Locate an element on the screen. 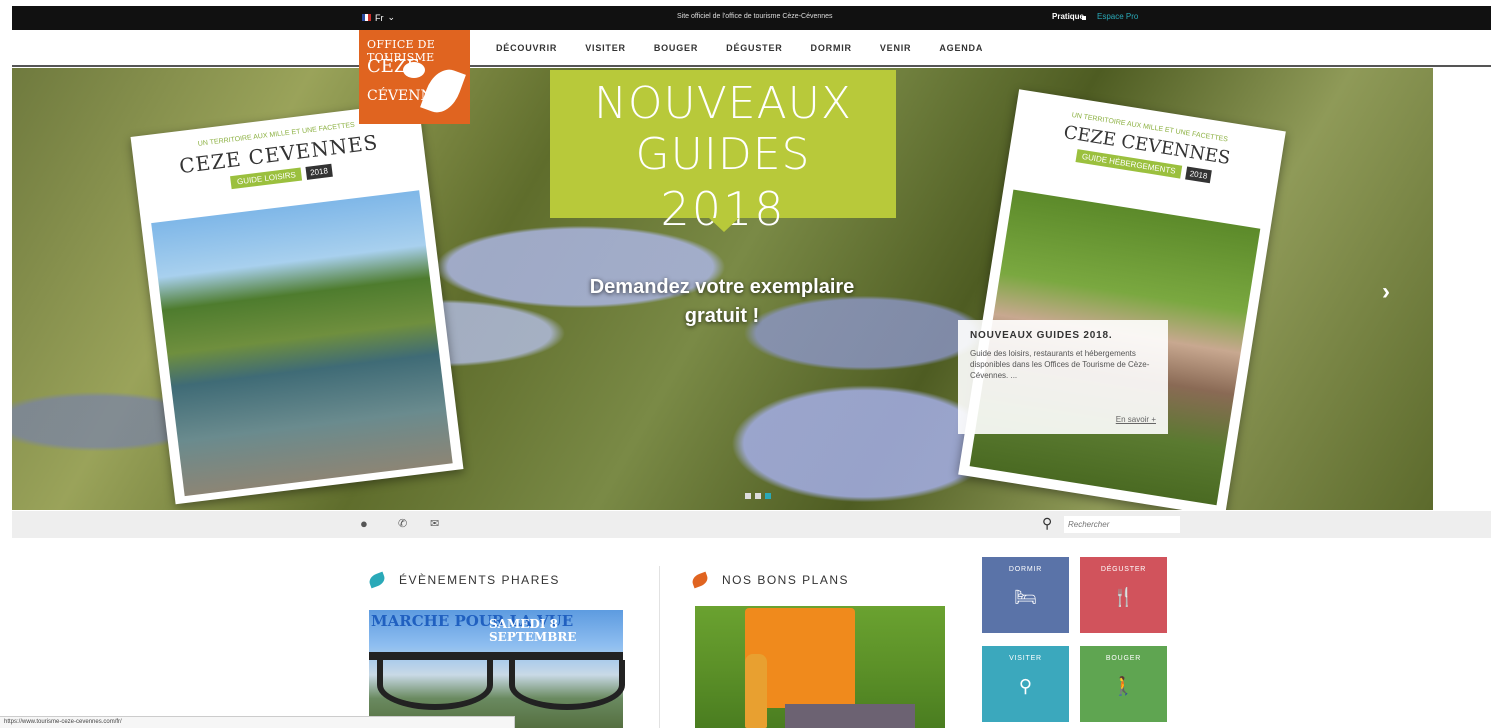 This screenshot has height=728, width=1491. mail-icon: ✉ is located at coordinates (434, 523).